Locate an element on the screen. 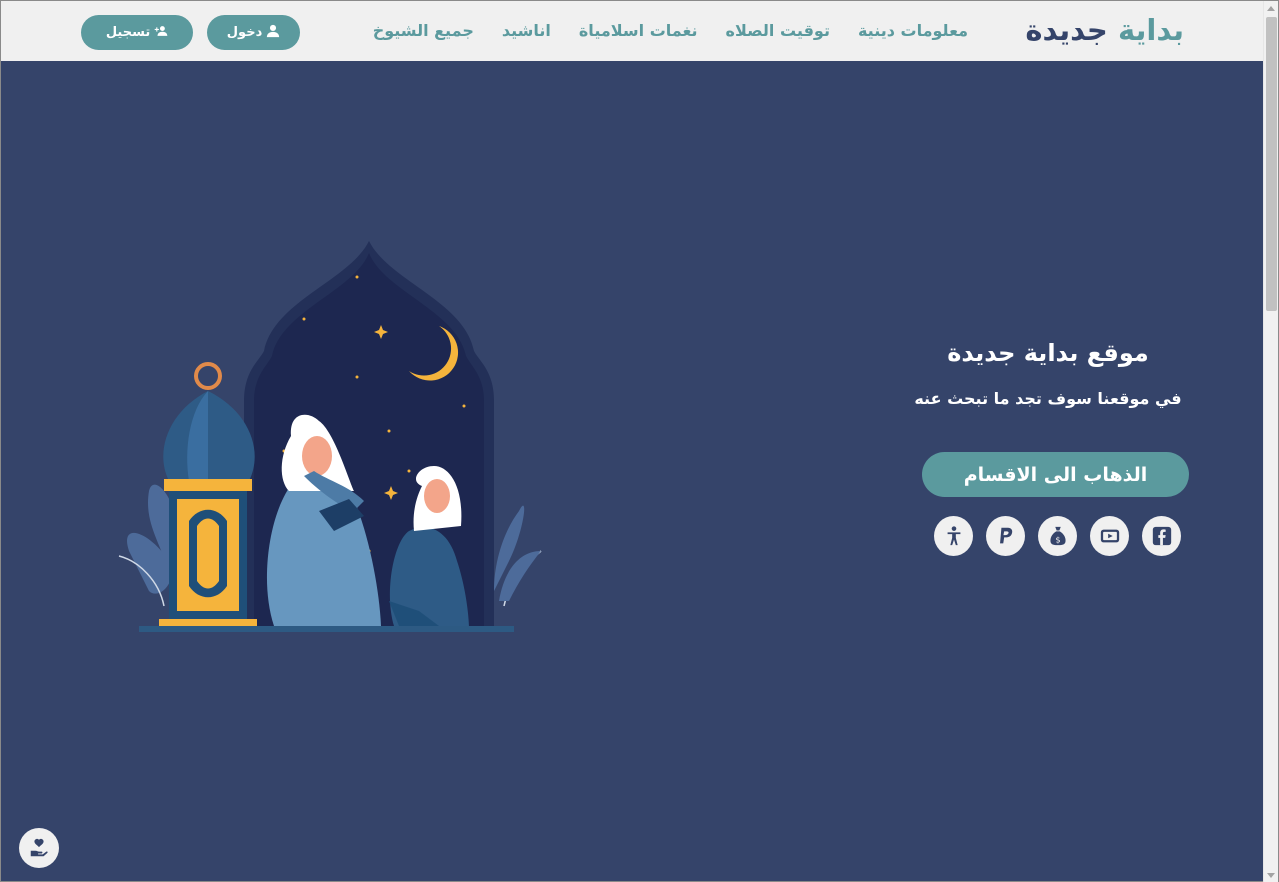 The image size is (1279, 882). nav-link-prayer-times: توقيت الصلاه is located at coordinates (778, 30).